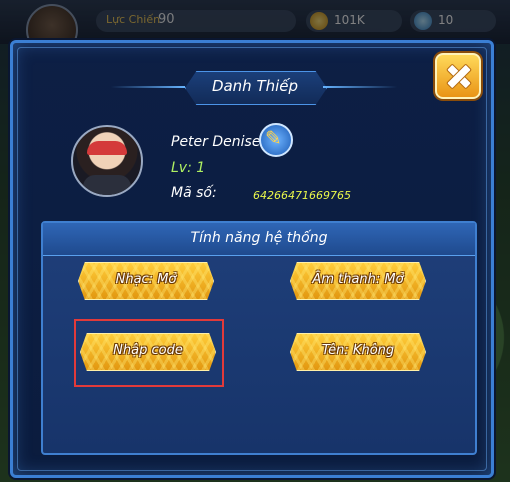 The image size is (510, 482). I want to click on close-button, so click(458, 76).